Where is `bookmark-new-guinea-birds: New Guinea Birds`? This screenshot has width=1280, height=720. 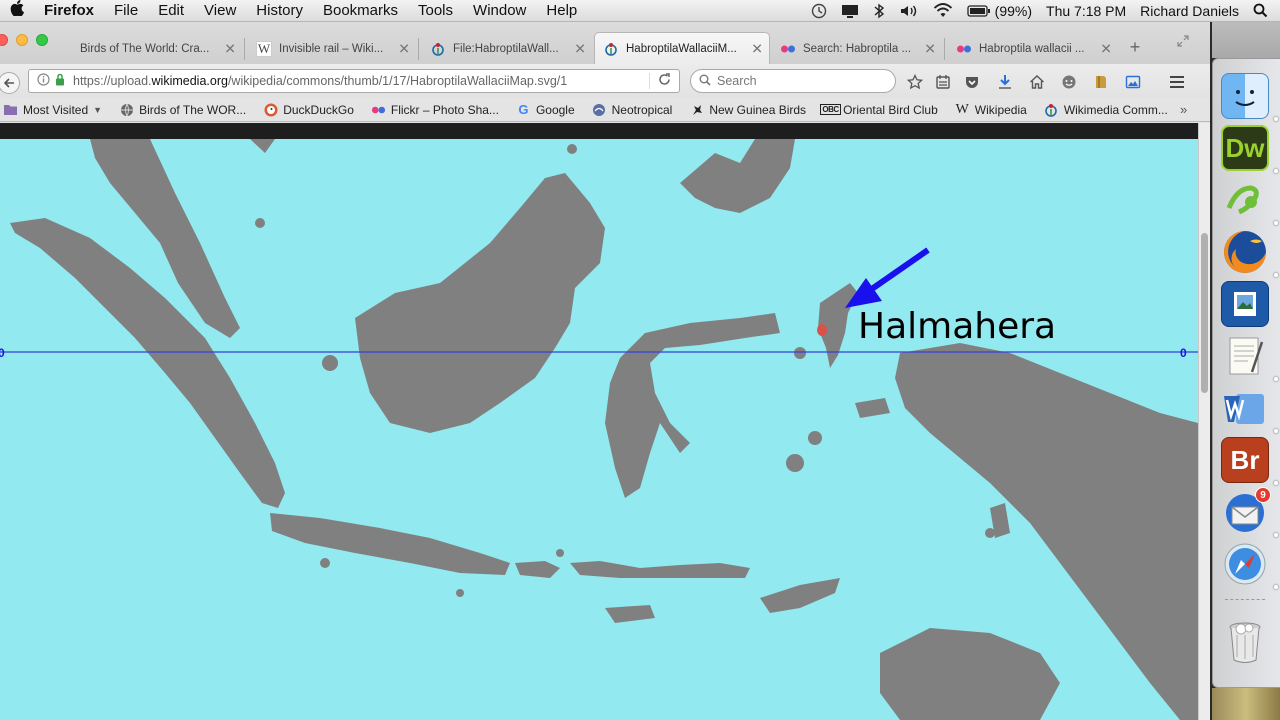 bookmark-new-guinea-birds: New Guinea Birds is located at coordinates (747, 109).